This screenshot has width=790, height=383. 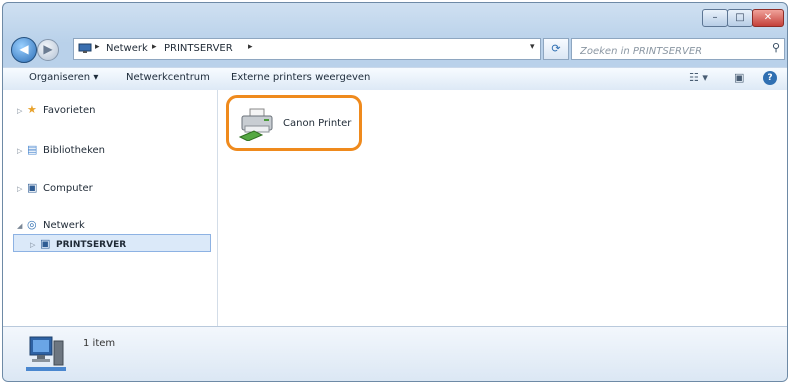 I want to click on nav-favorites: ▷ ★ Favorieten, so click(x=56, y=110).